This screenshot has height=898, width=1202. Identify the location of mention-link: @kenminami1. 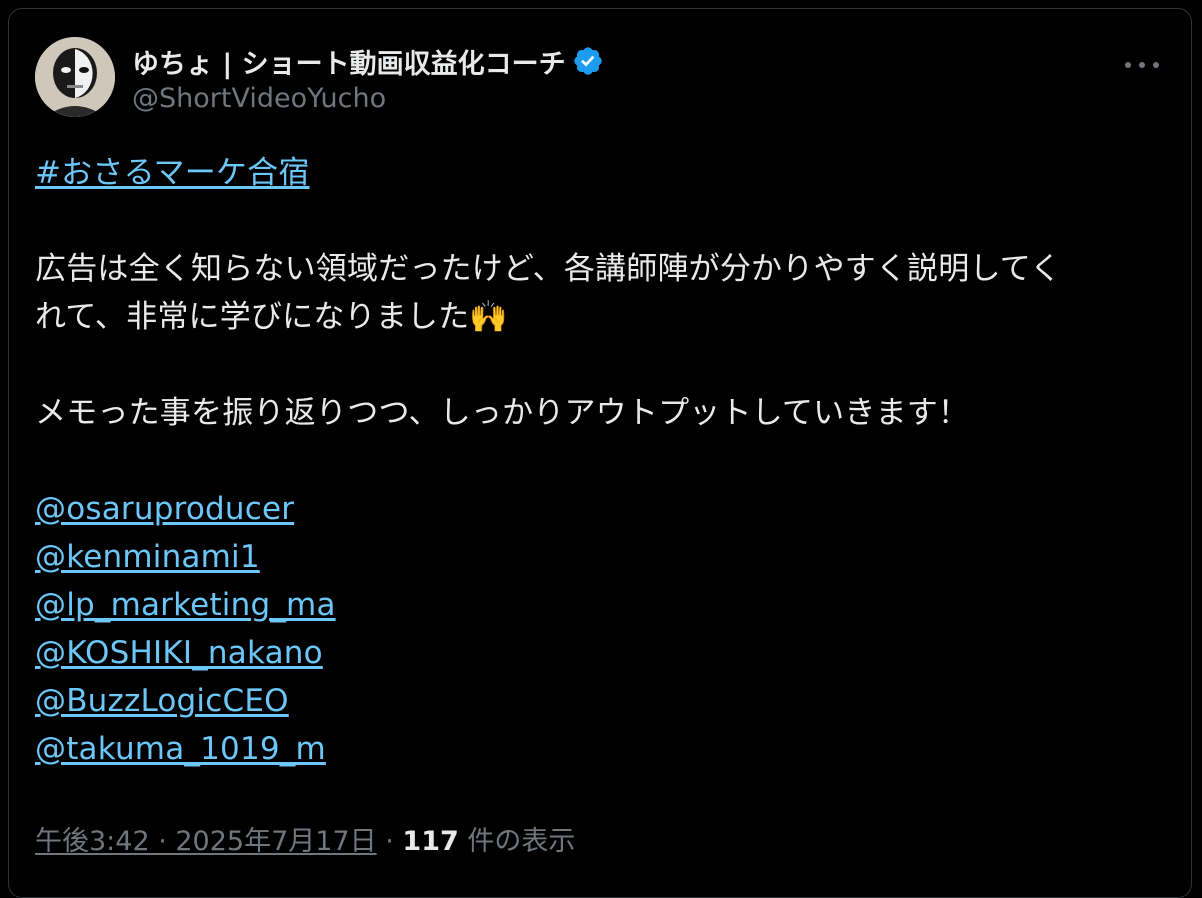
(147, 557).